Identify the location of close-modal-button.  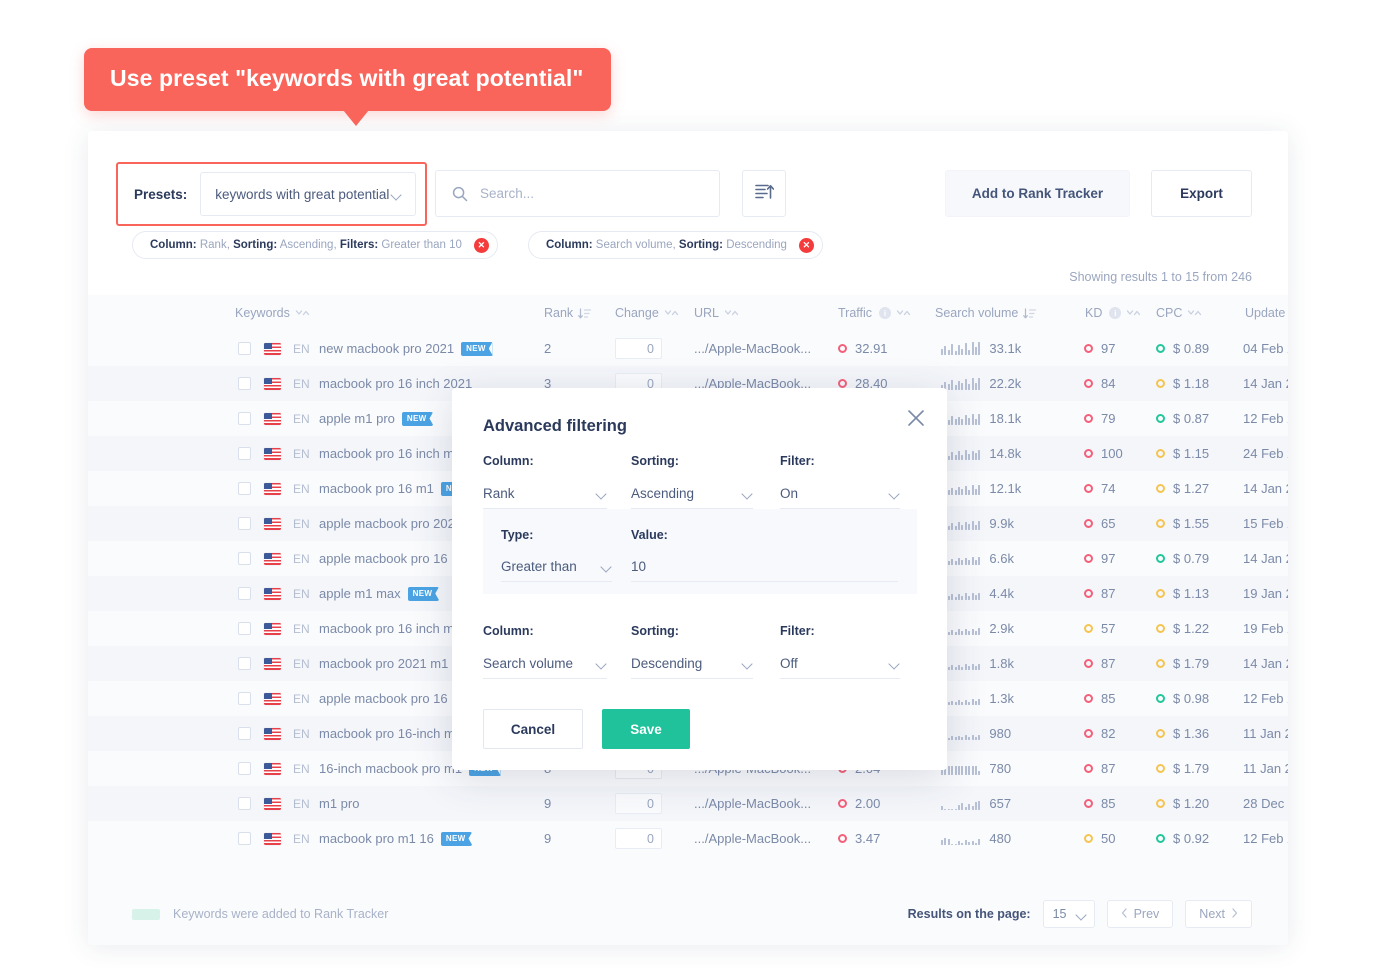
(916, 418).